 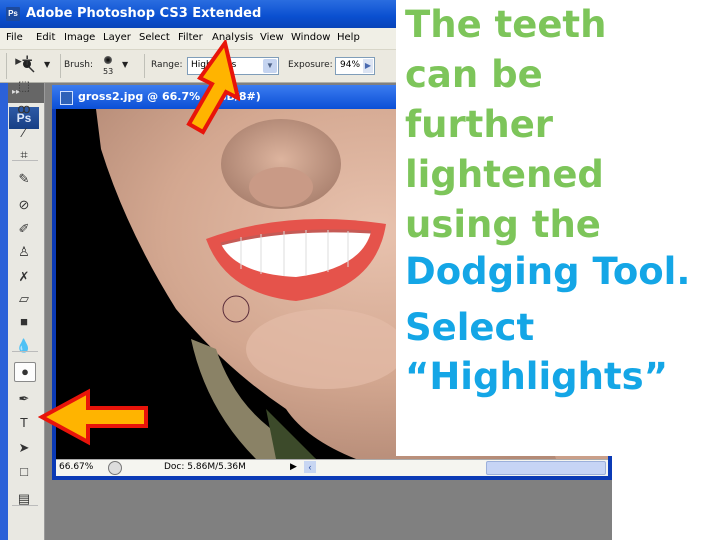 I want to click on instruction-line-highlight: Select, so click(x=470, y=327).